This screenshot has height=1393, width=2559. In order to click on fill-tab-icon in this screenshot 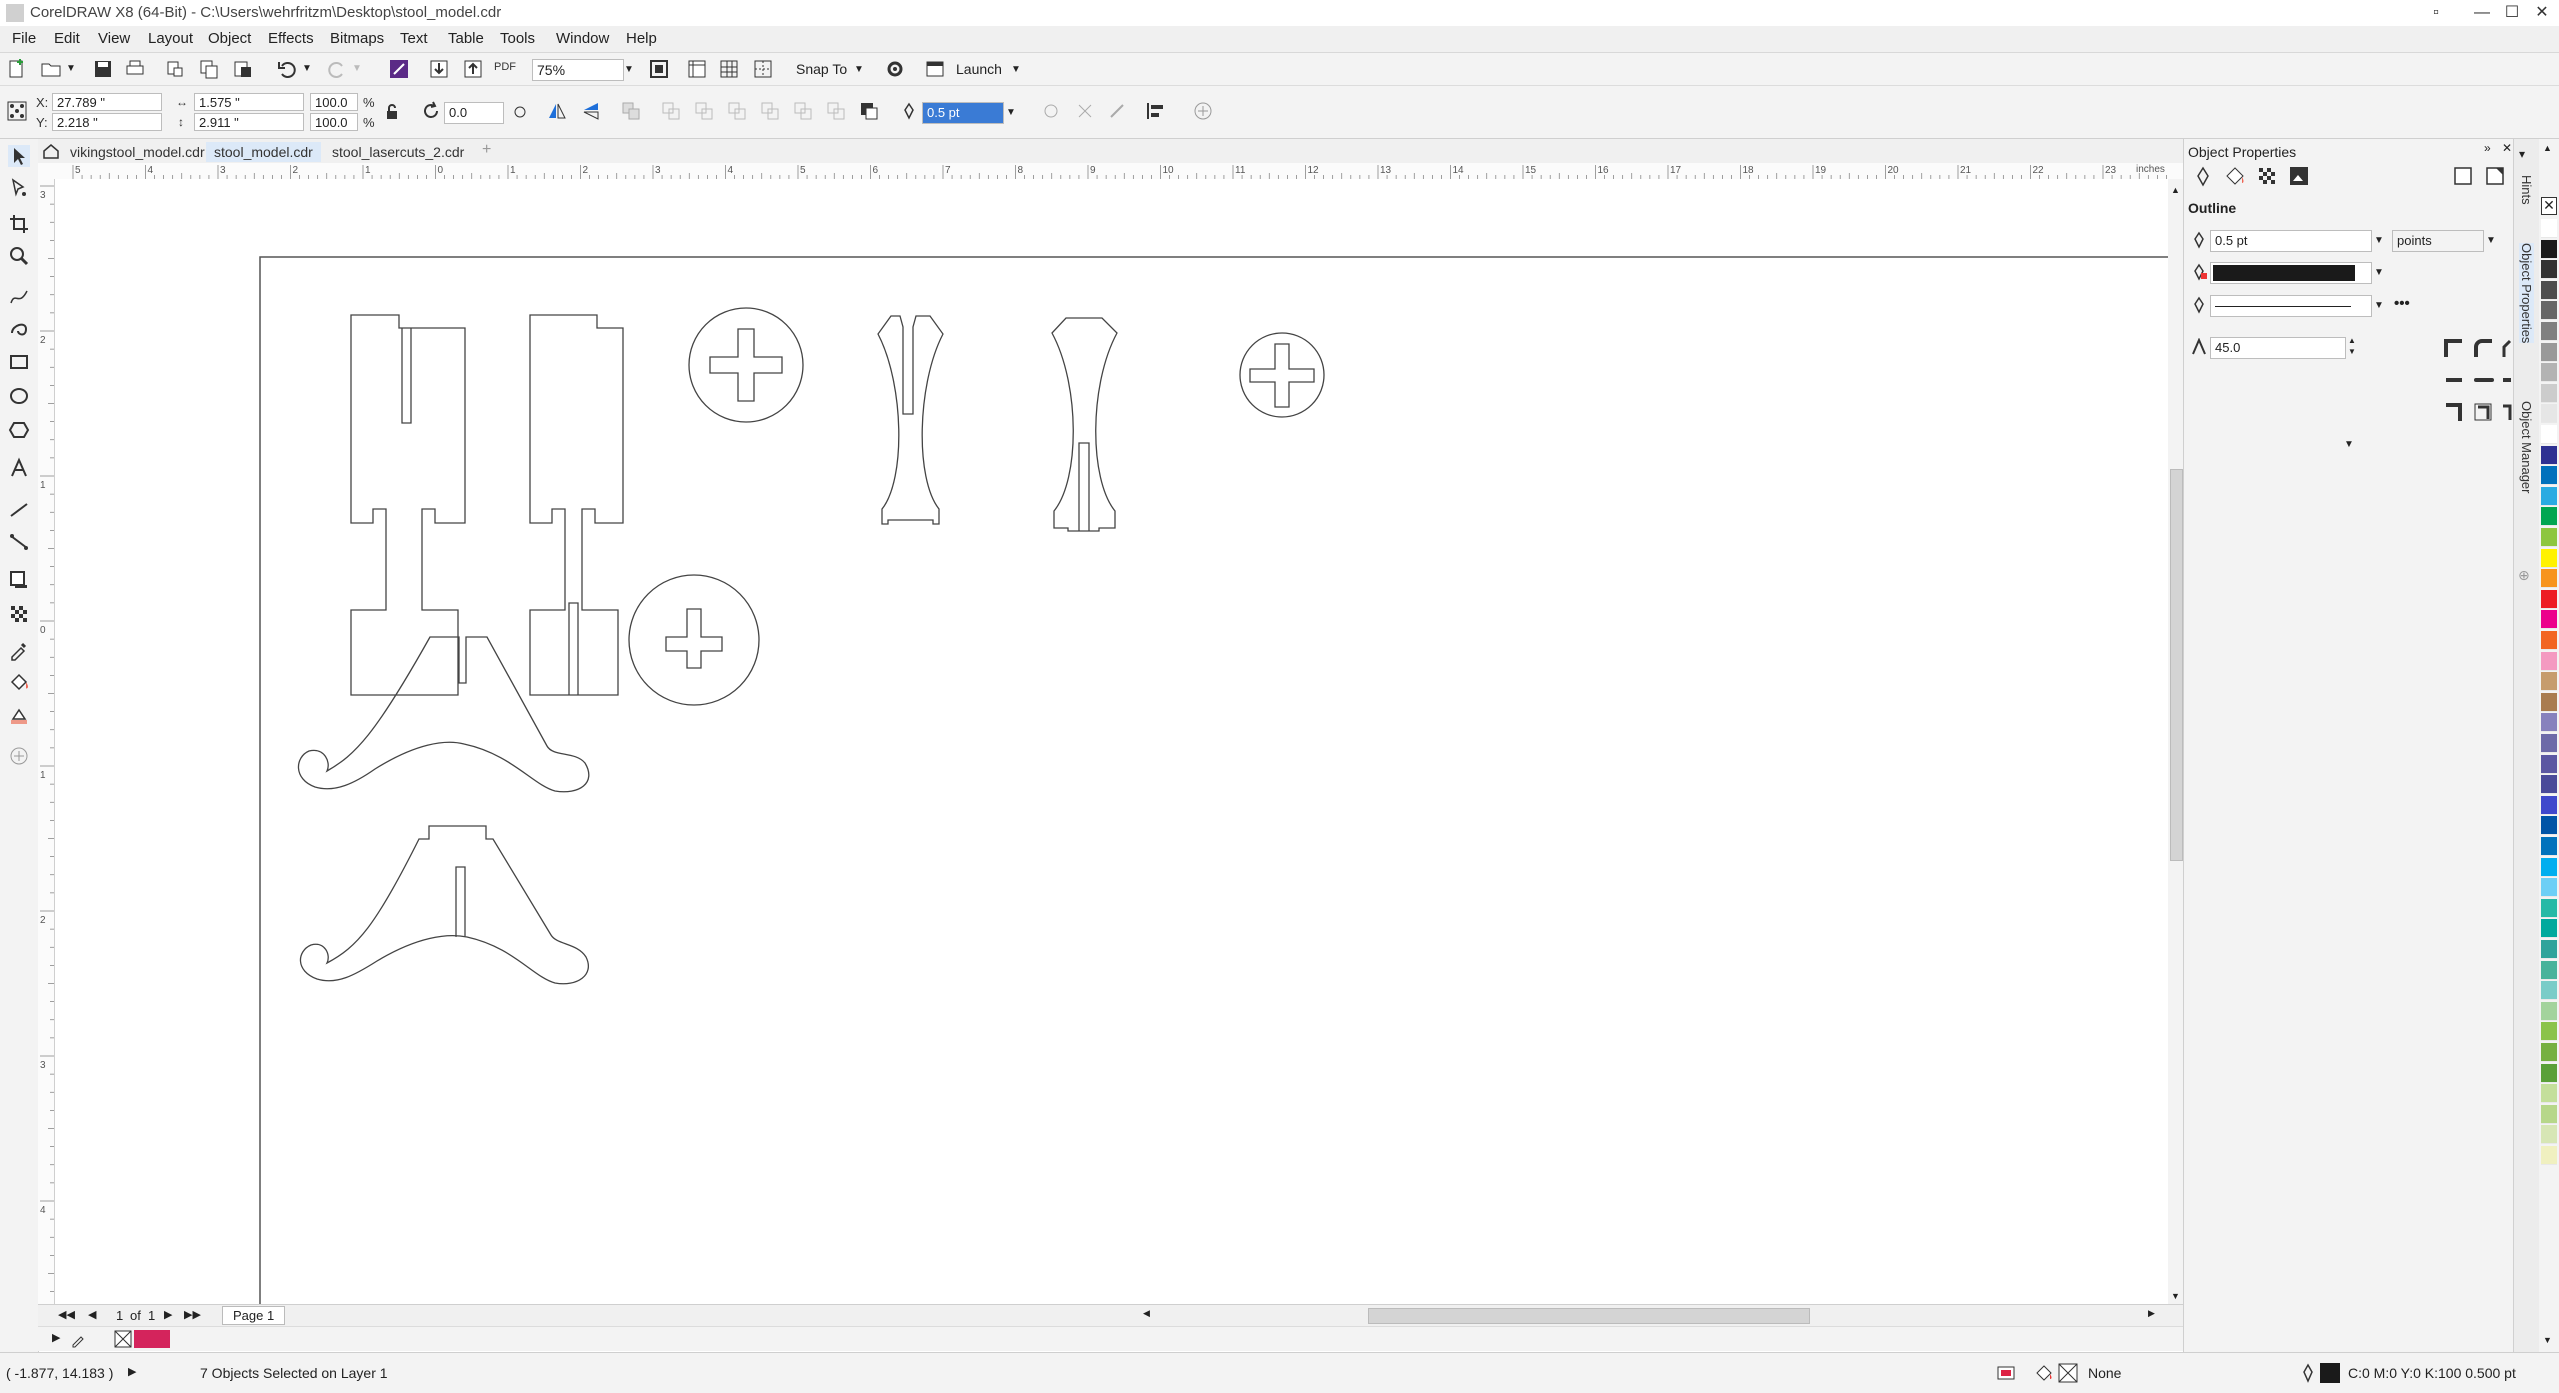, I will do `click(2235, 176)`.